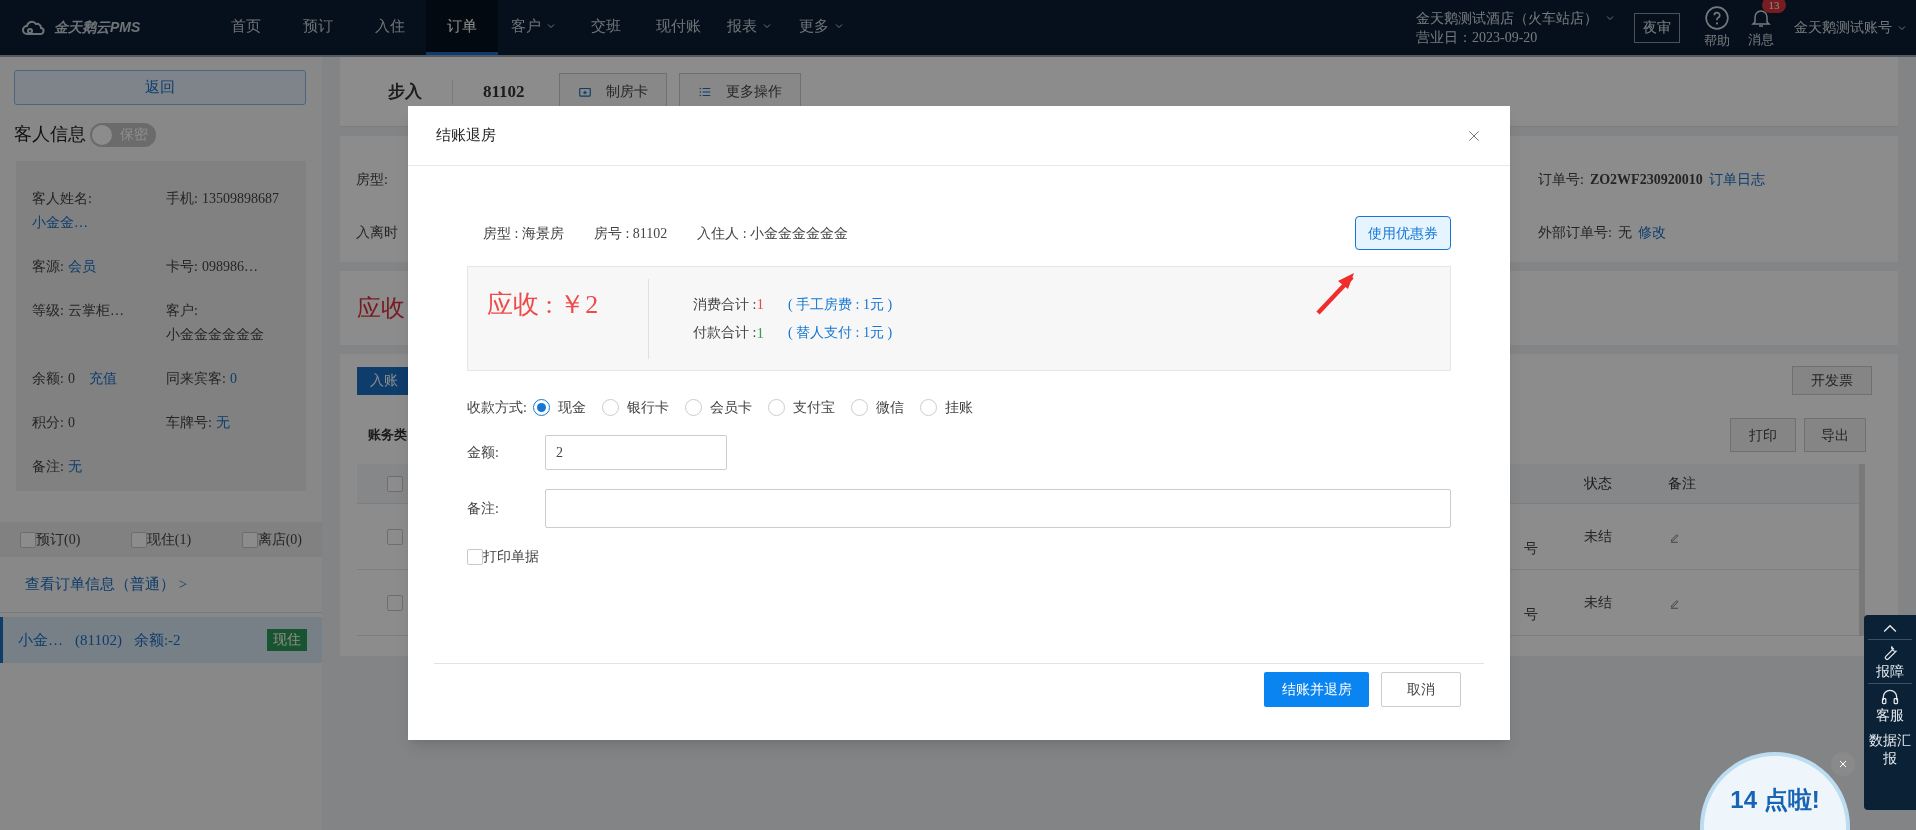  I want to click on room-list-item: 小金… (81102) 余额:-2 现住, so click(161, 640).